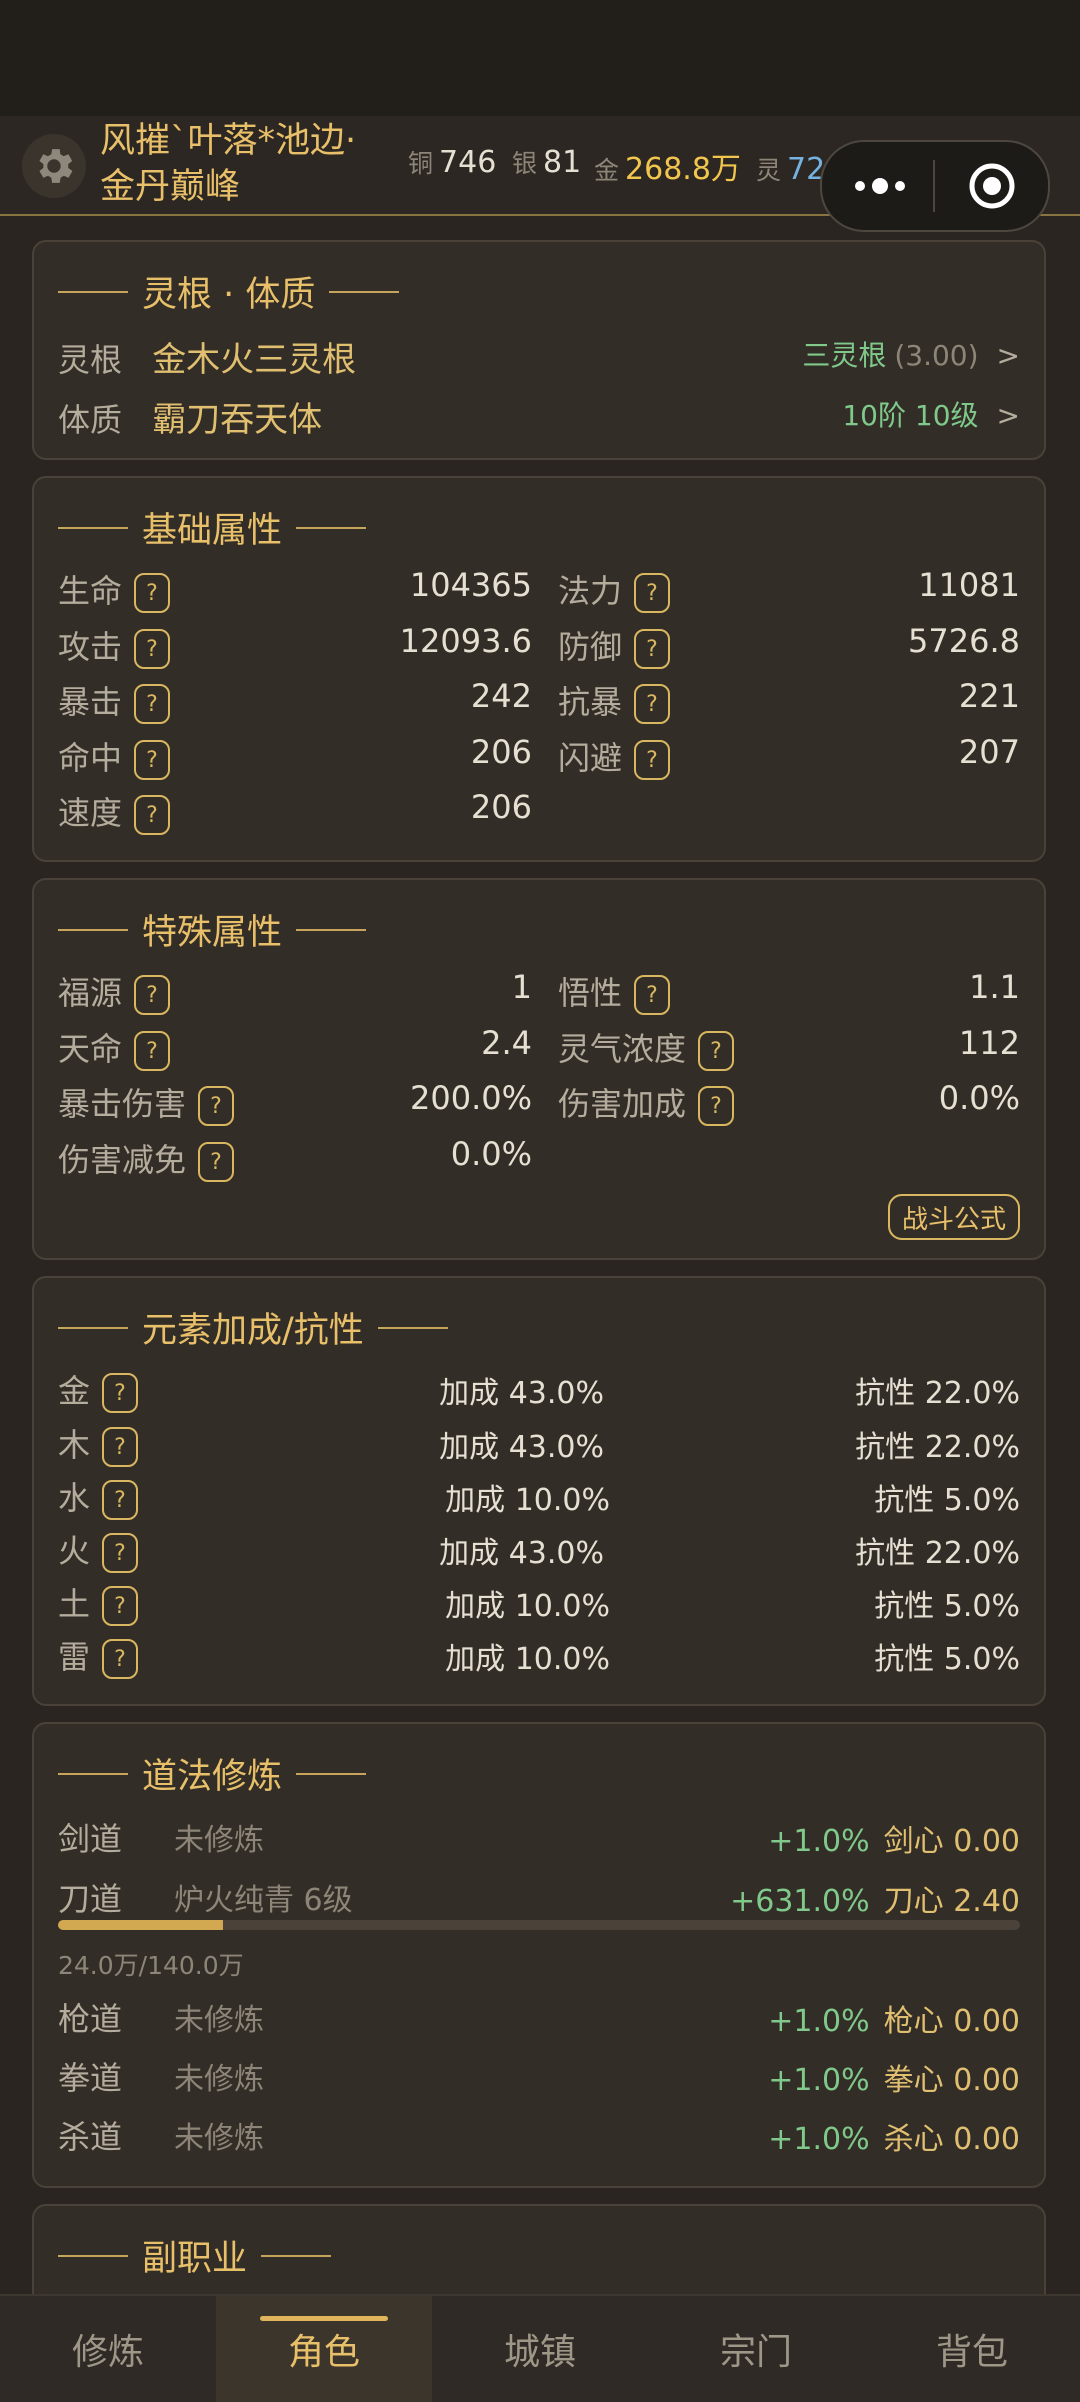  I want to click on currency-gold: 金 268.8万, so click(667, 169).